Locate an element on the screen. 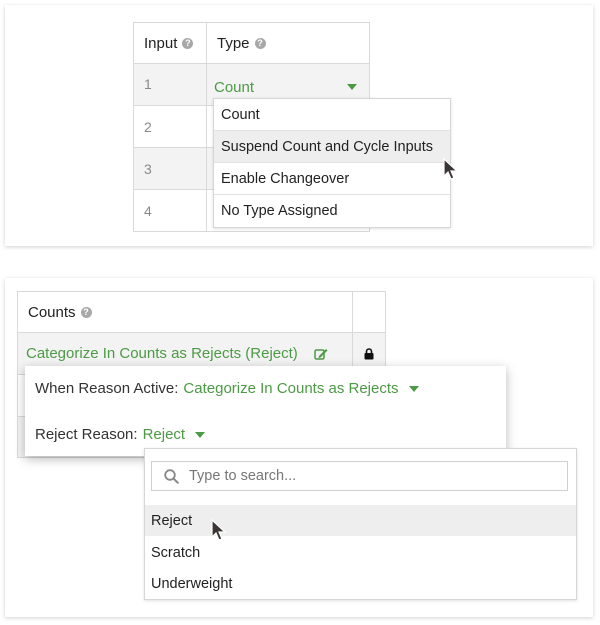 The width and height of the screenshot is (600, 625). menu-item-no-type-assigned: No Type Assigned is located at coordinates (332, 211).